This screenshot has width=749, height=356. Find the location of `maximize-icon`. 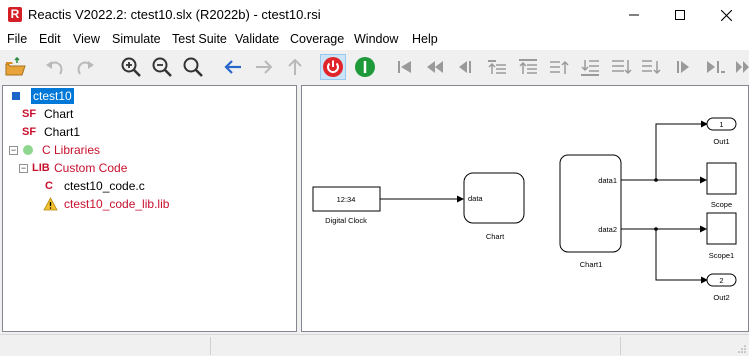

maximize-icon is located at coordinates (680, 15).